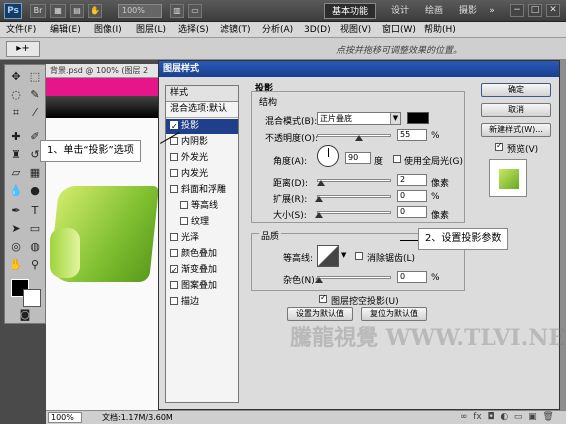 This screenshot has height=424, width=566. I want to click on new-layer-icon: ▣, so click(532, 417).